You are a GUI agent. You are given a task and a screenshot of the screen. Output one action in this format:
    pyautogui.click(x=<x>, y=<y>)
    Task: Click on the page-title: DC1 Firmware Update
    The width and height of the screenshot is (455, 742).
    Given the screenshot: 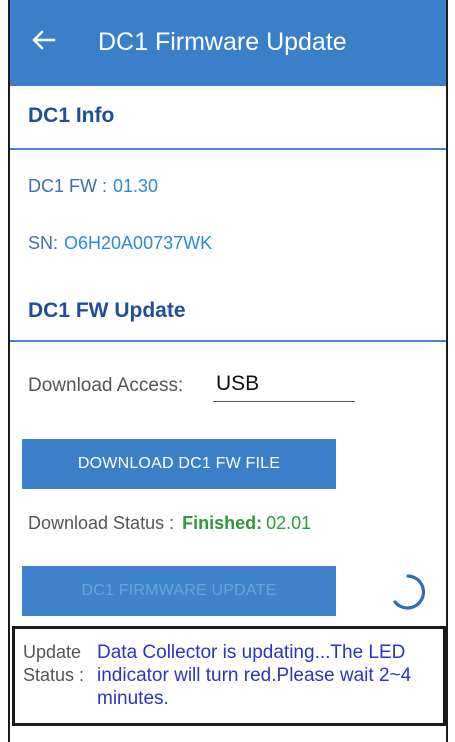 What is the action you would take?
    pyautogui.click(x=222, y=42)
    